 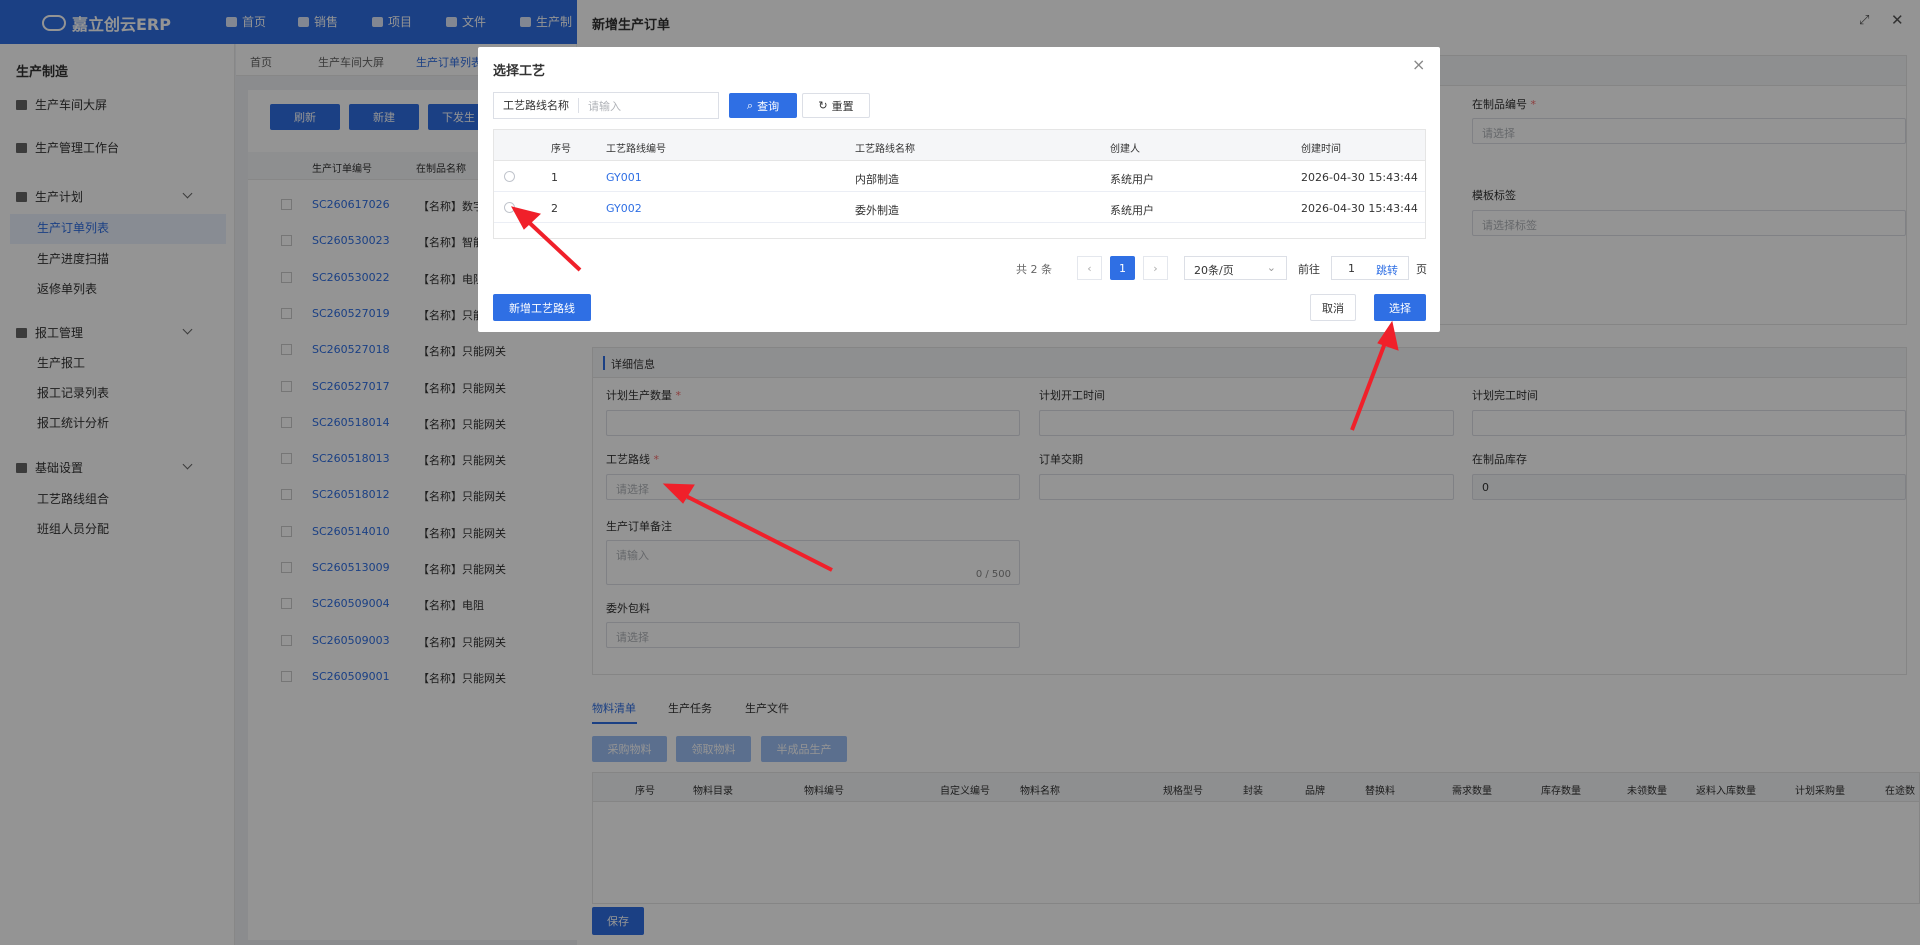 What do you see at coordinates (1271, 267) in the screenshot?
I see `chevron-down-icon: ⌄` at bounding box center [1271, 267].